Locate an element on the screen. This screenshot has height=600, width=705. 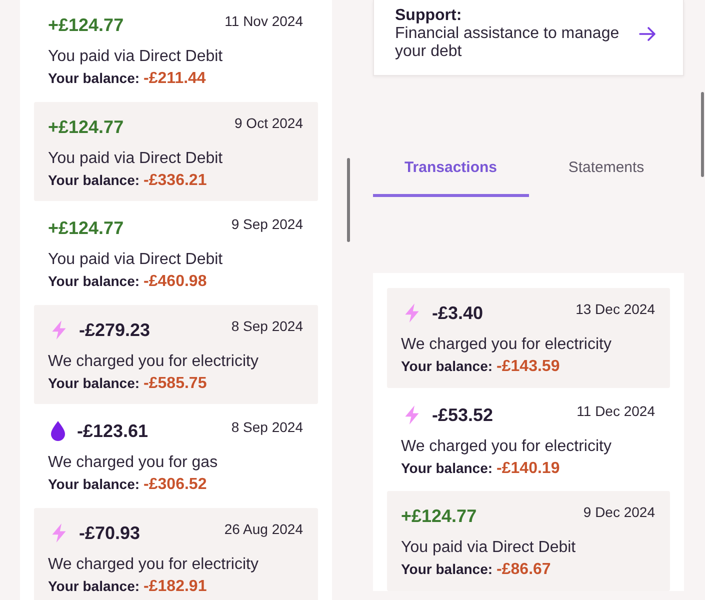
date-text: 11 Nov 2024 is located at coordinates (263, 21).